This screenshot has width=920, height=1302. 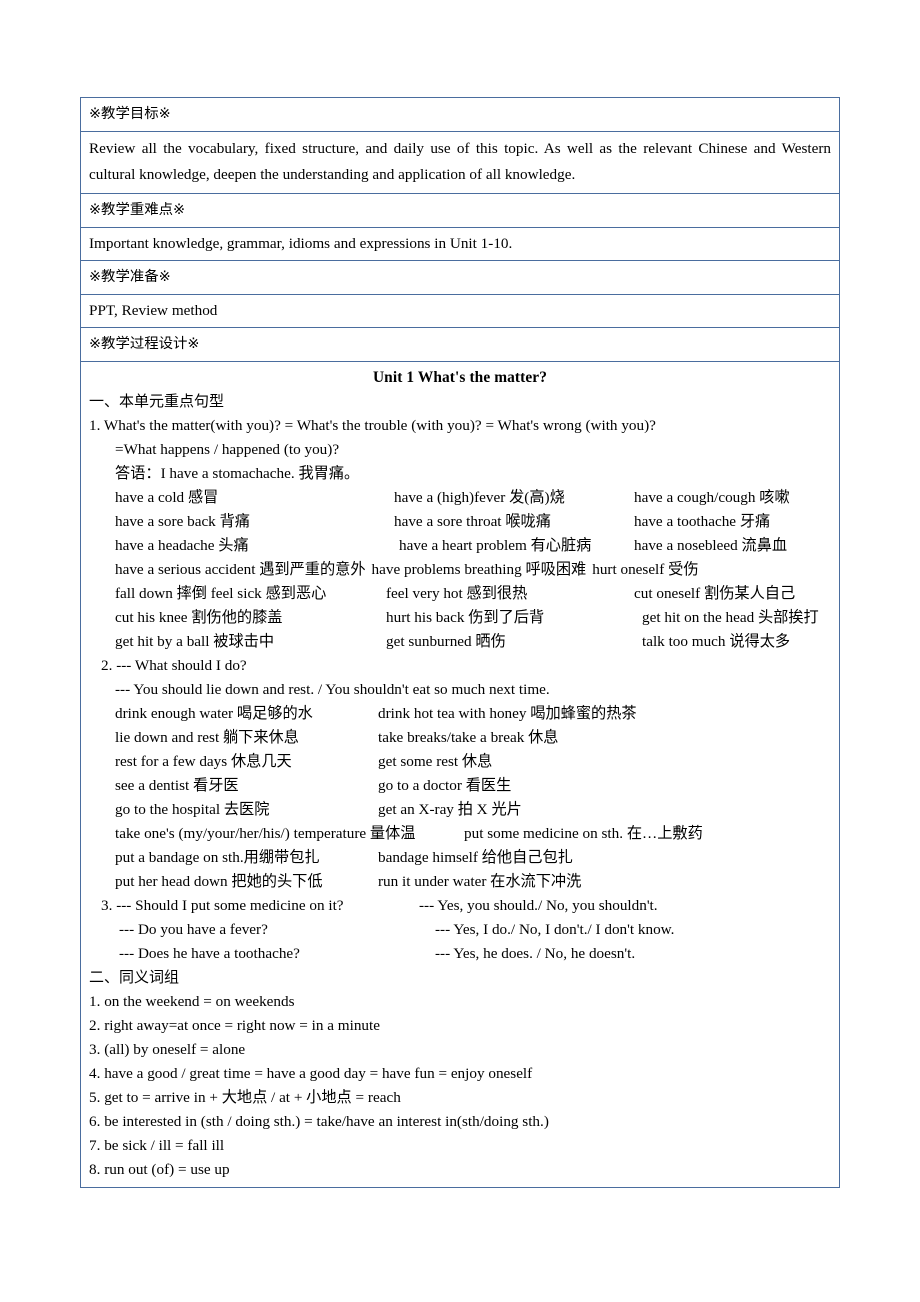 I want to click on process-header-text: ※教学过程设计※, so click(x=144, y=344).